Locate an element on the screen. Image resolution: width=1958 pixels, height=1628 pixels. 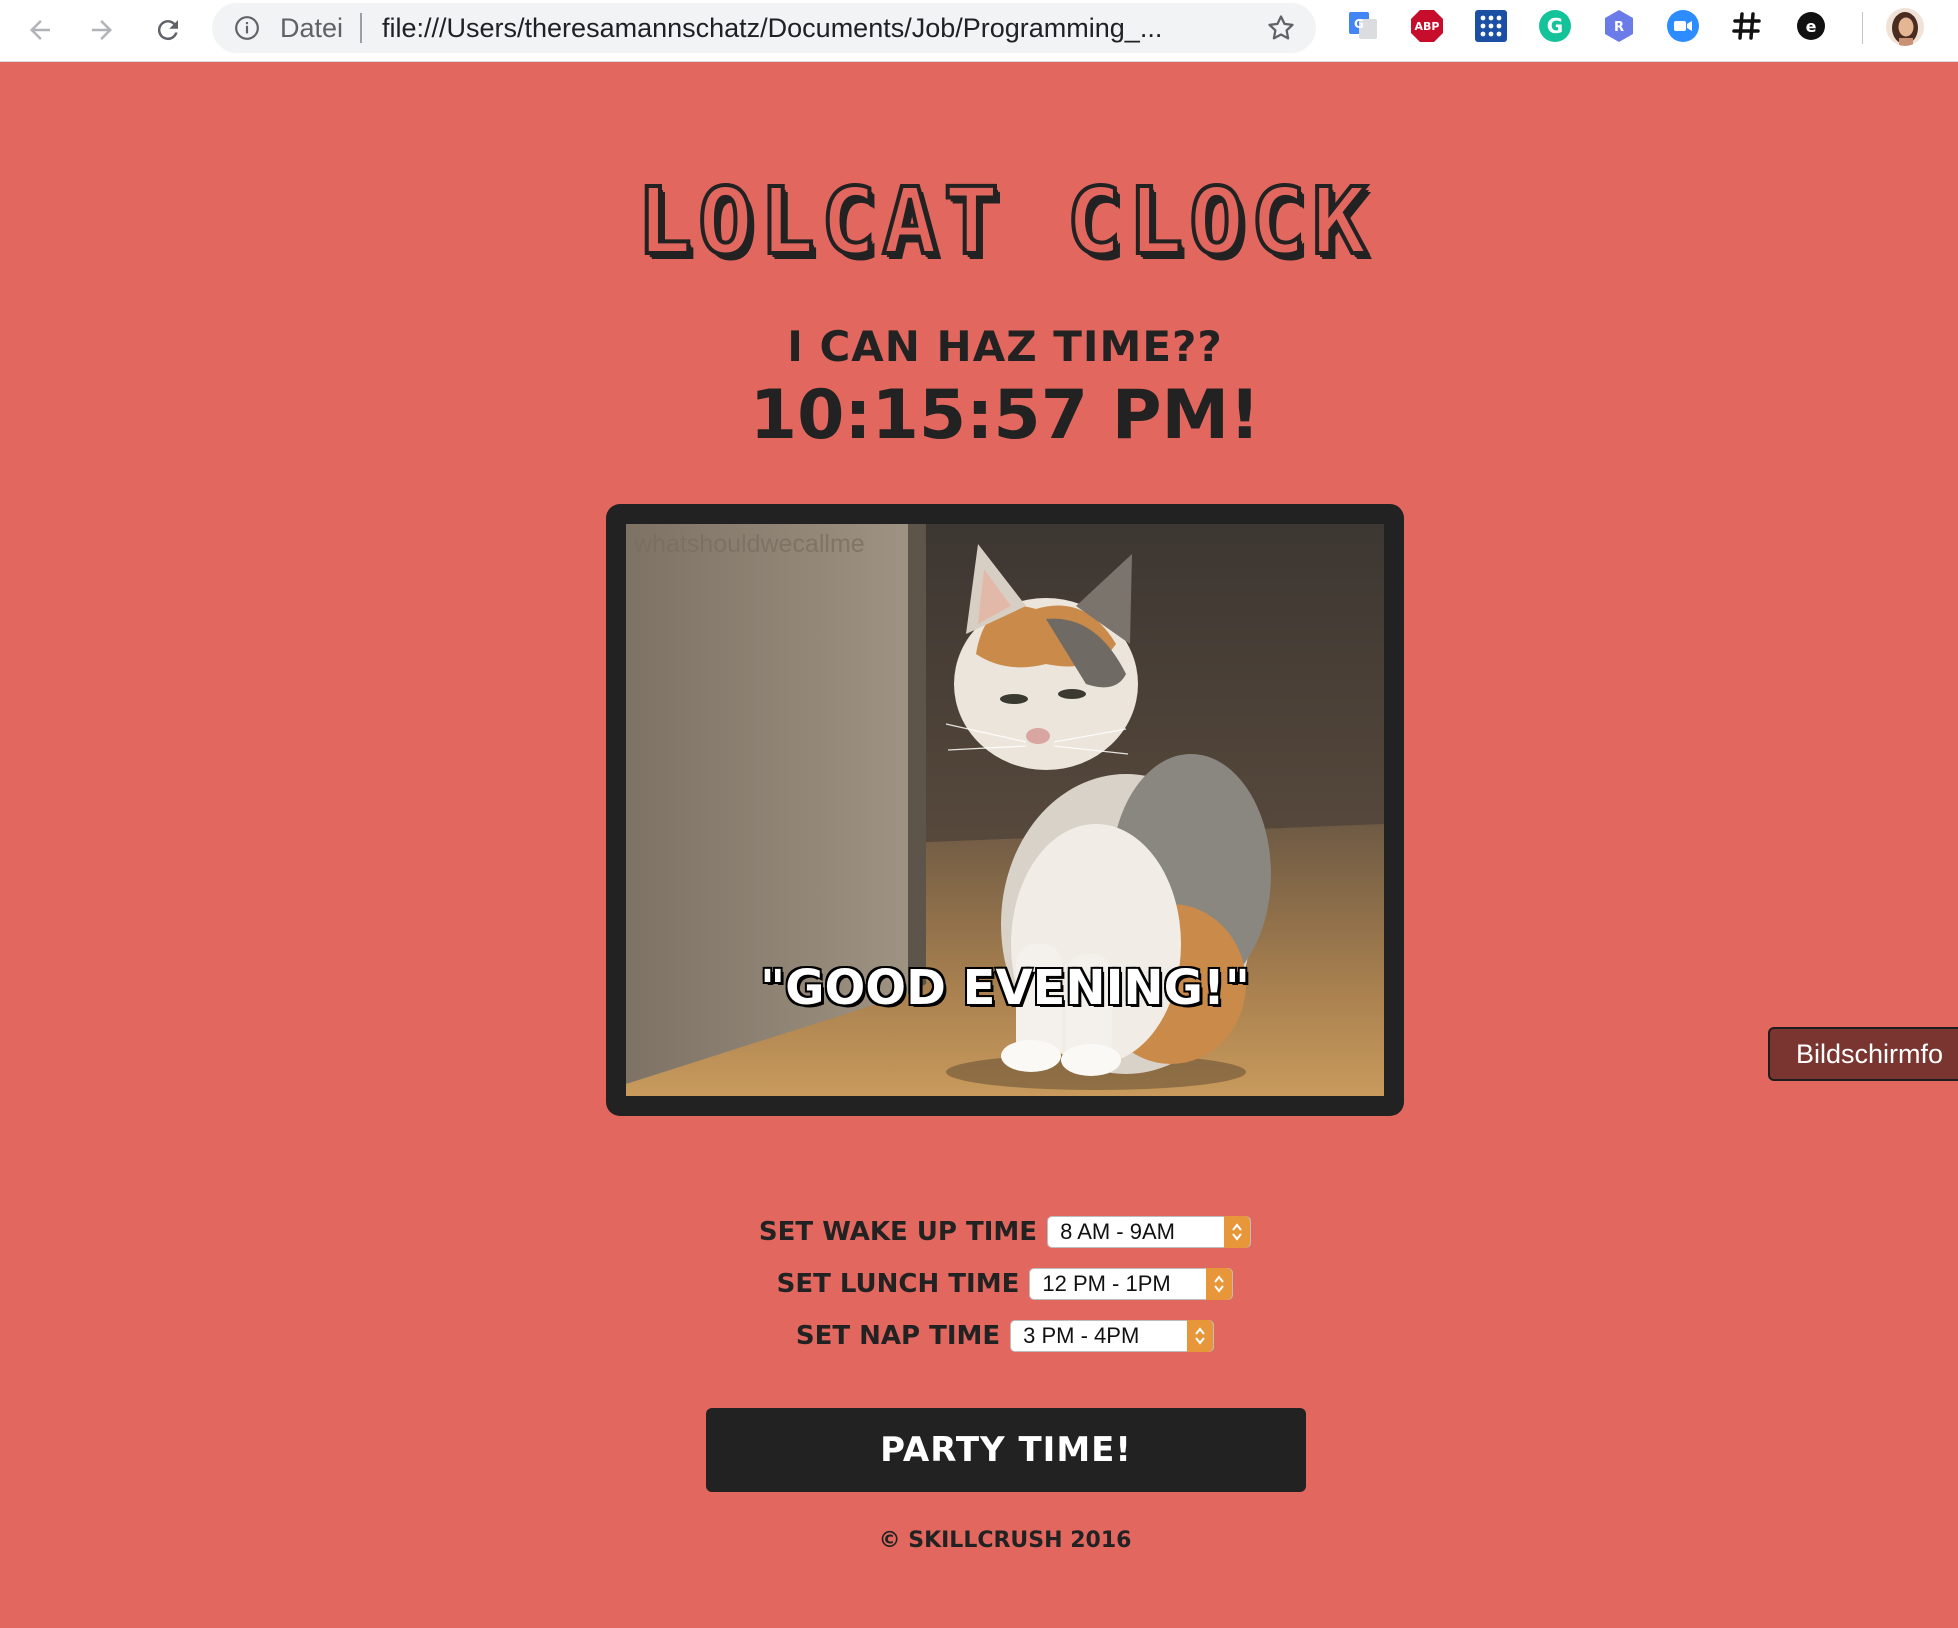
zoom-icon is located at coordinates (1683, 26).